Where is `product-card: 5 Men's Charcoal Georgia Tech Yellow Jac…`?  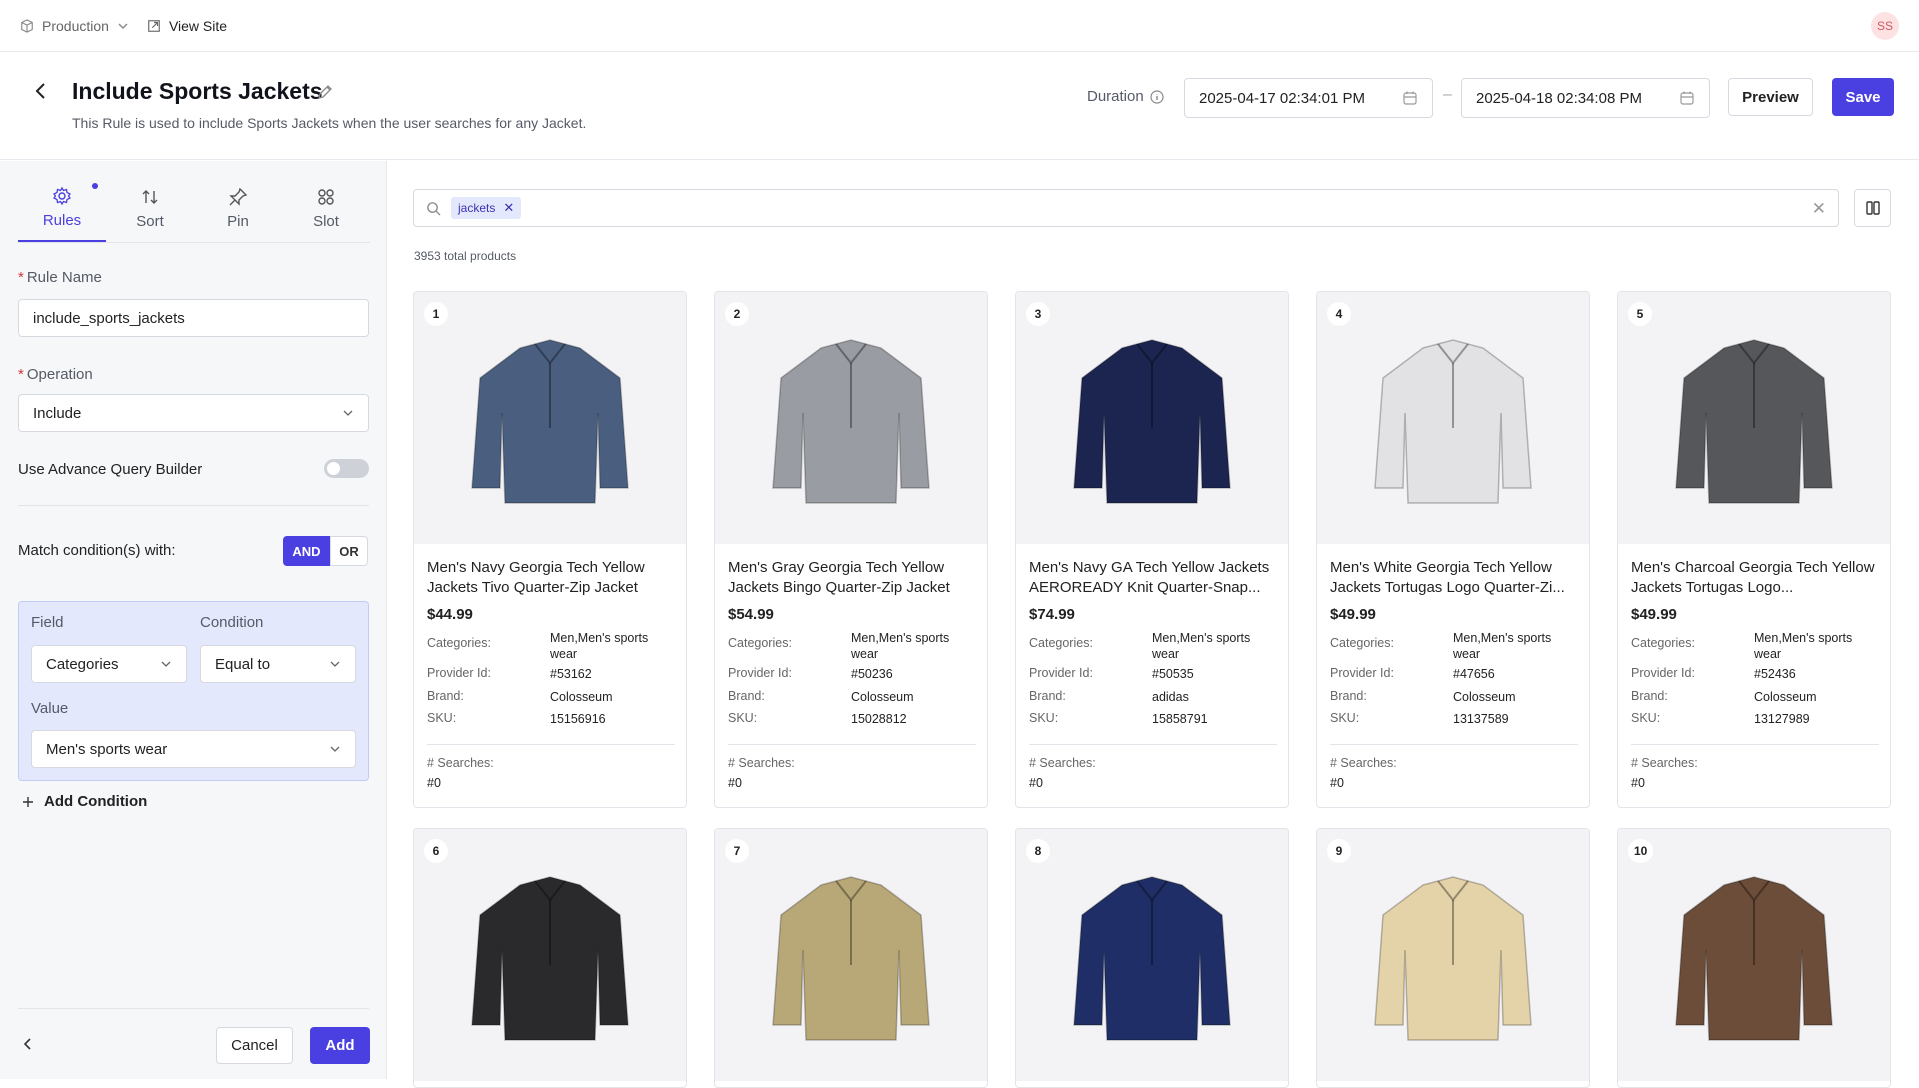
product-card: 5 Men's Charcoal Georgia Tech Yellow Jac… is located at coordinates (1754, 549).